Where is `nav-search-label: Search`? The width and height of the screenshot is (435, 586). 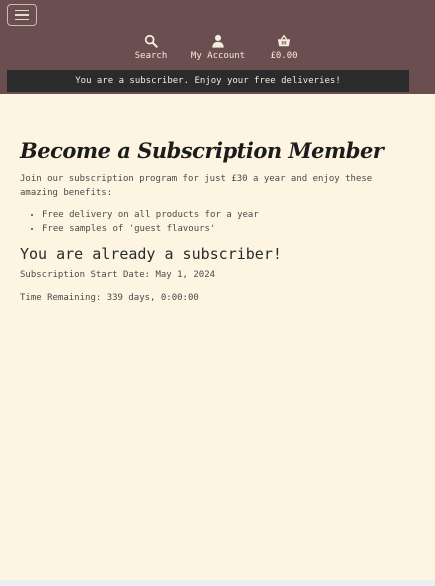 nav-search-label: Search is located at coordinates (151, 56).